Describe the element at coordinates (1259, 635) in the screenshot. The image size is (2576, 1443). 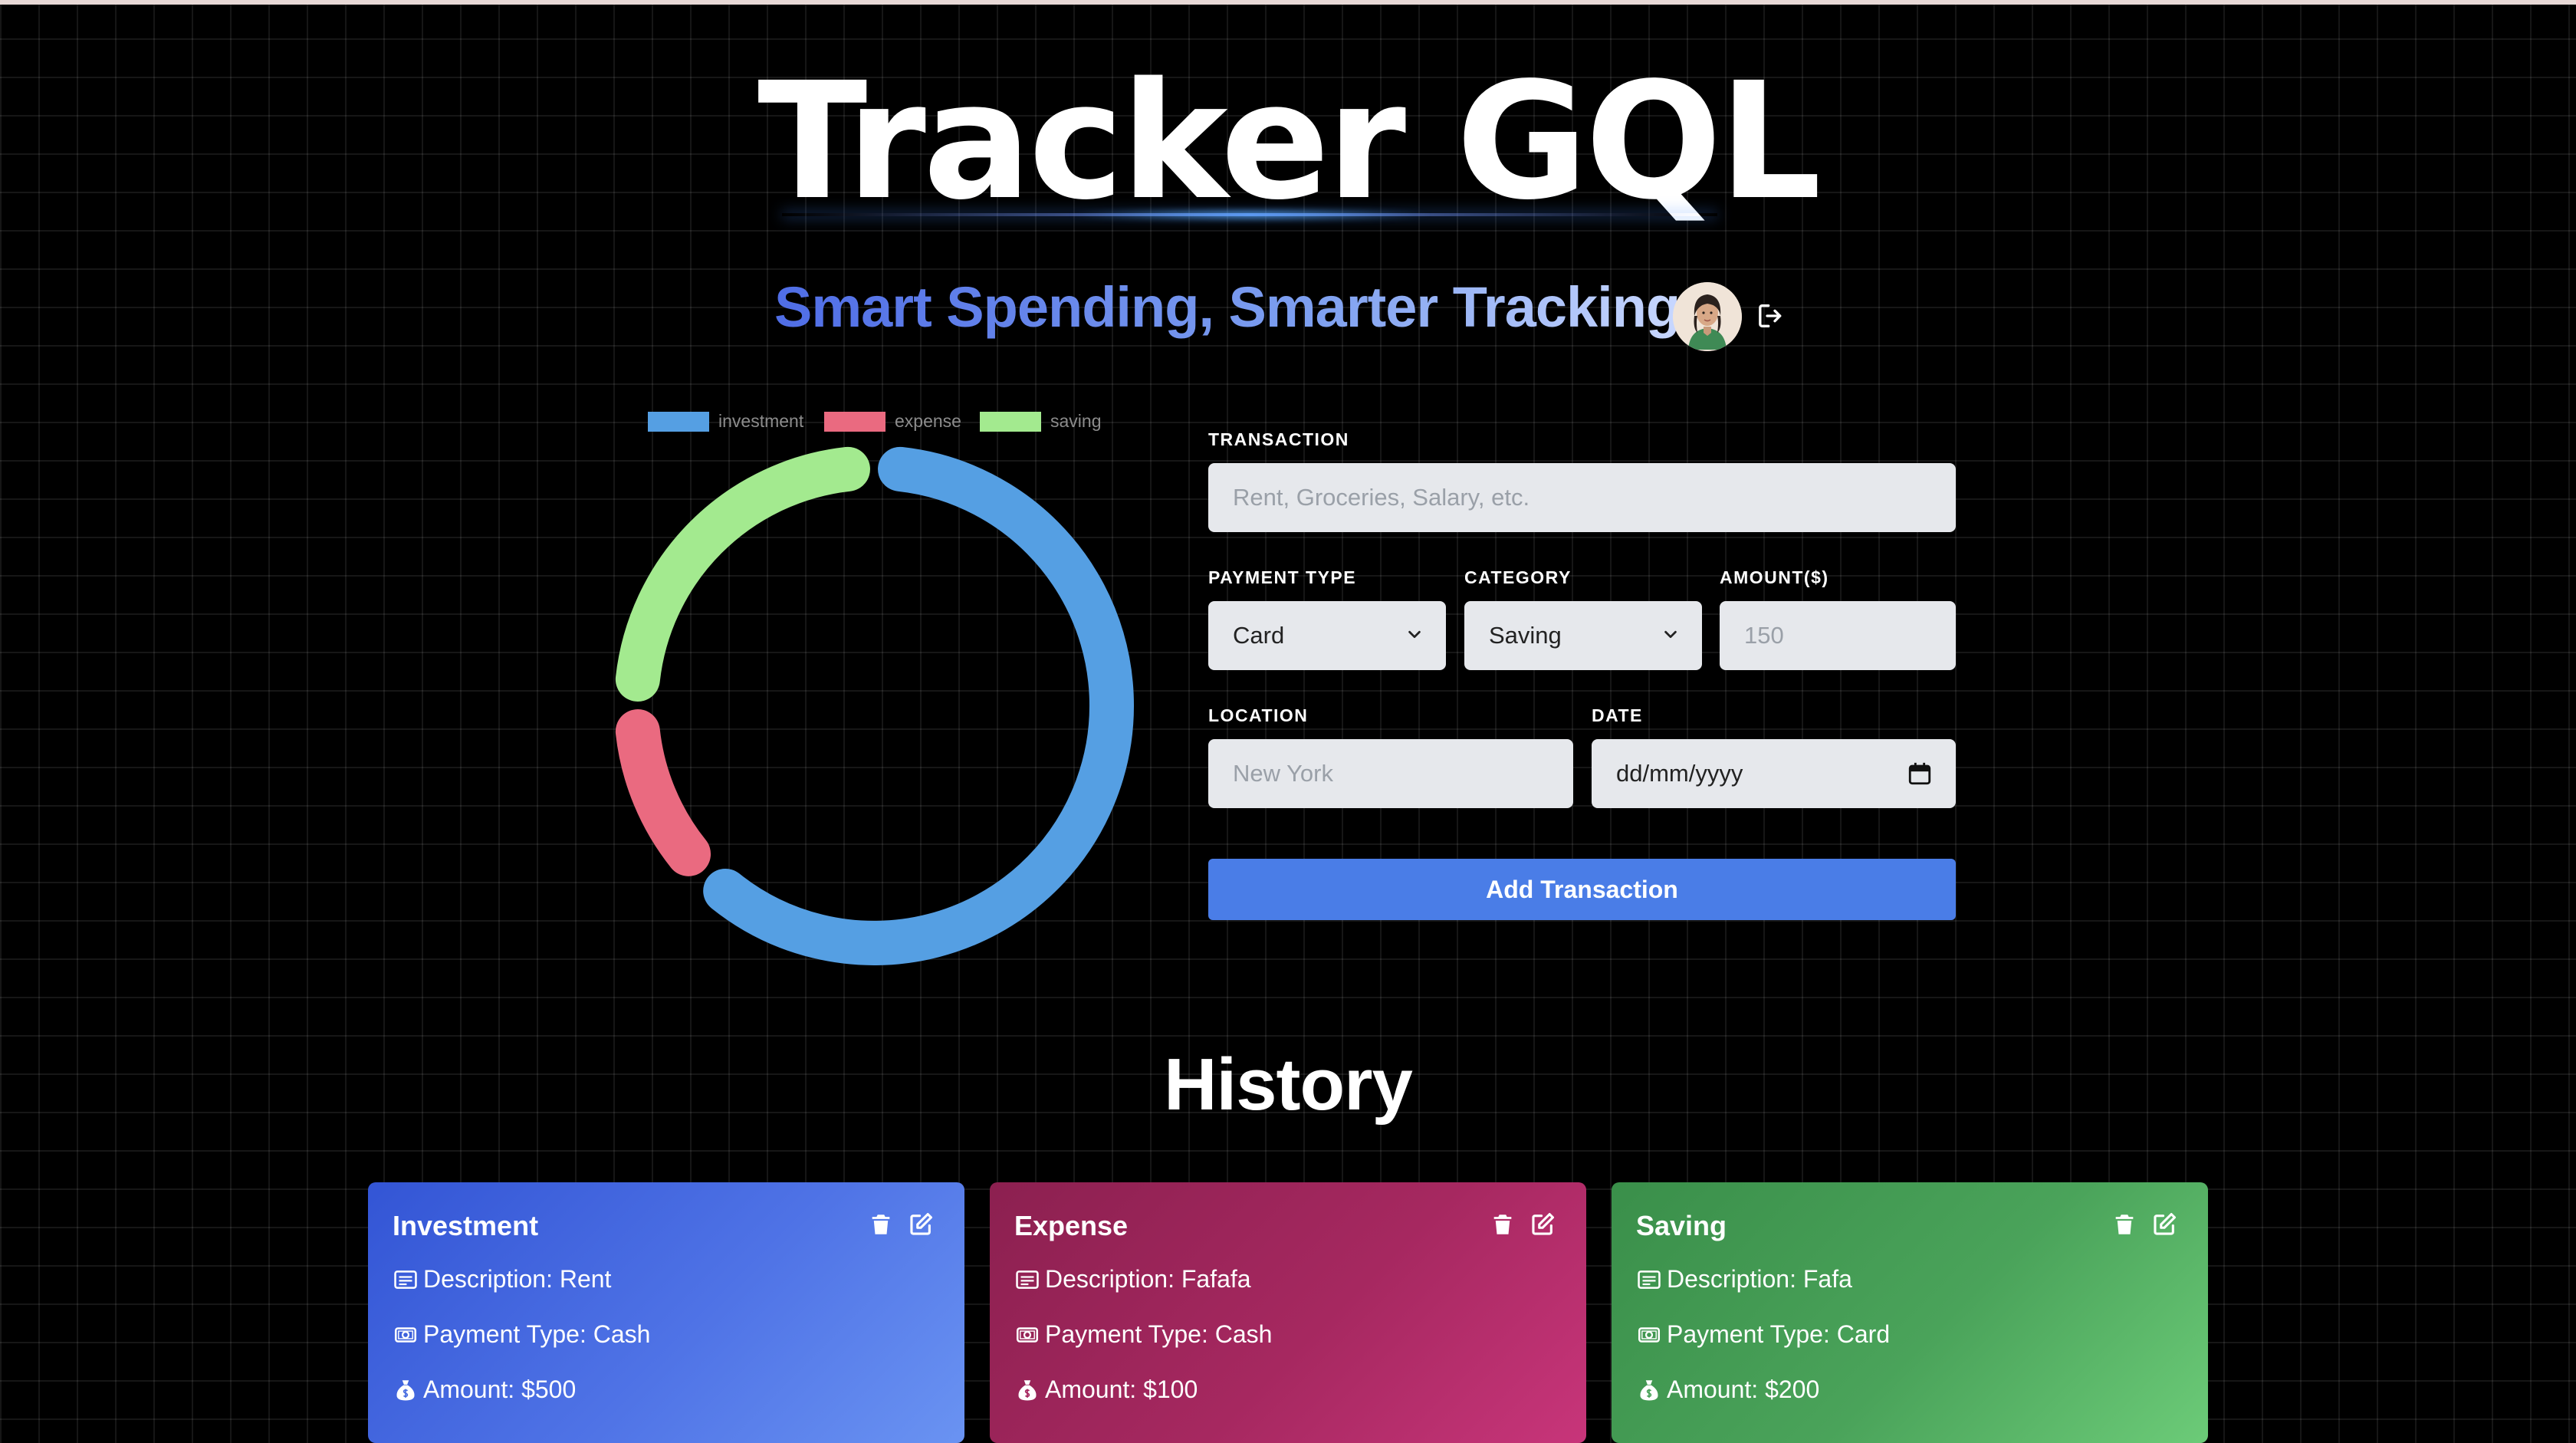
I see `payment-type-value: Card` at that location.